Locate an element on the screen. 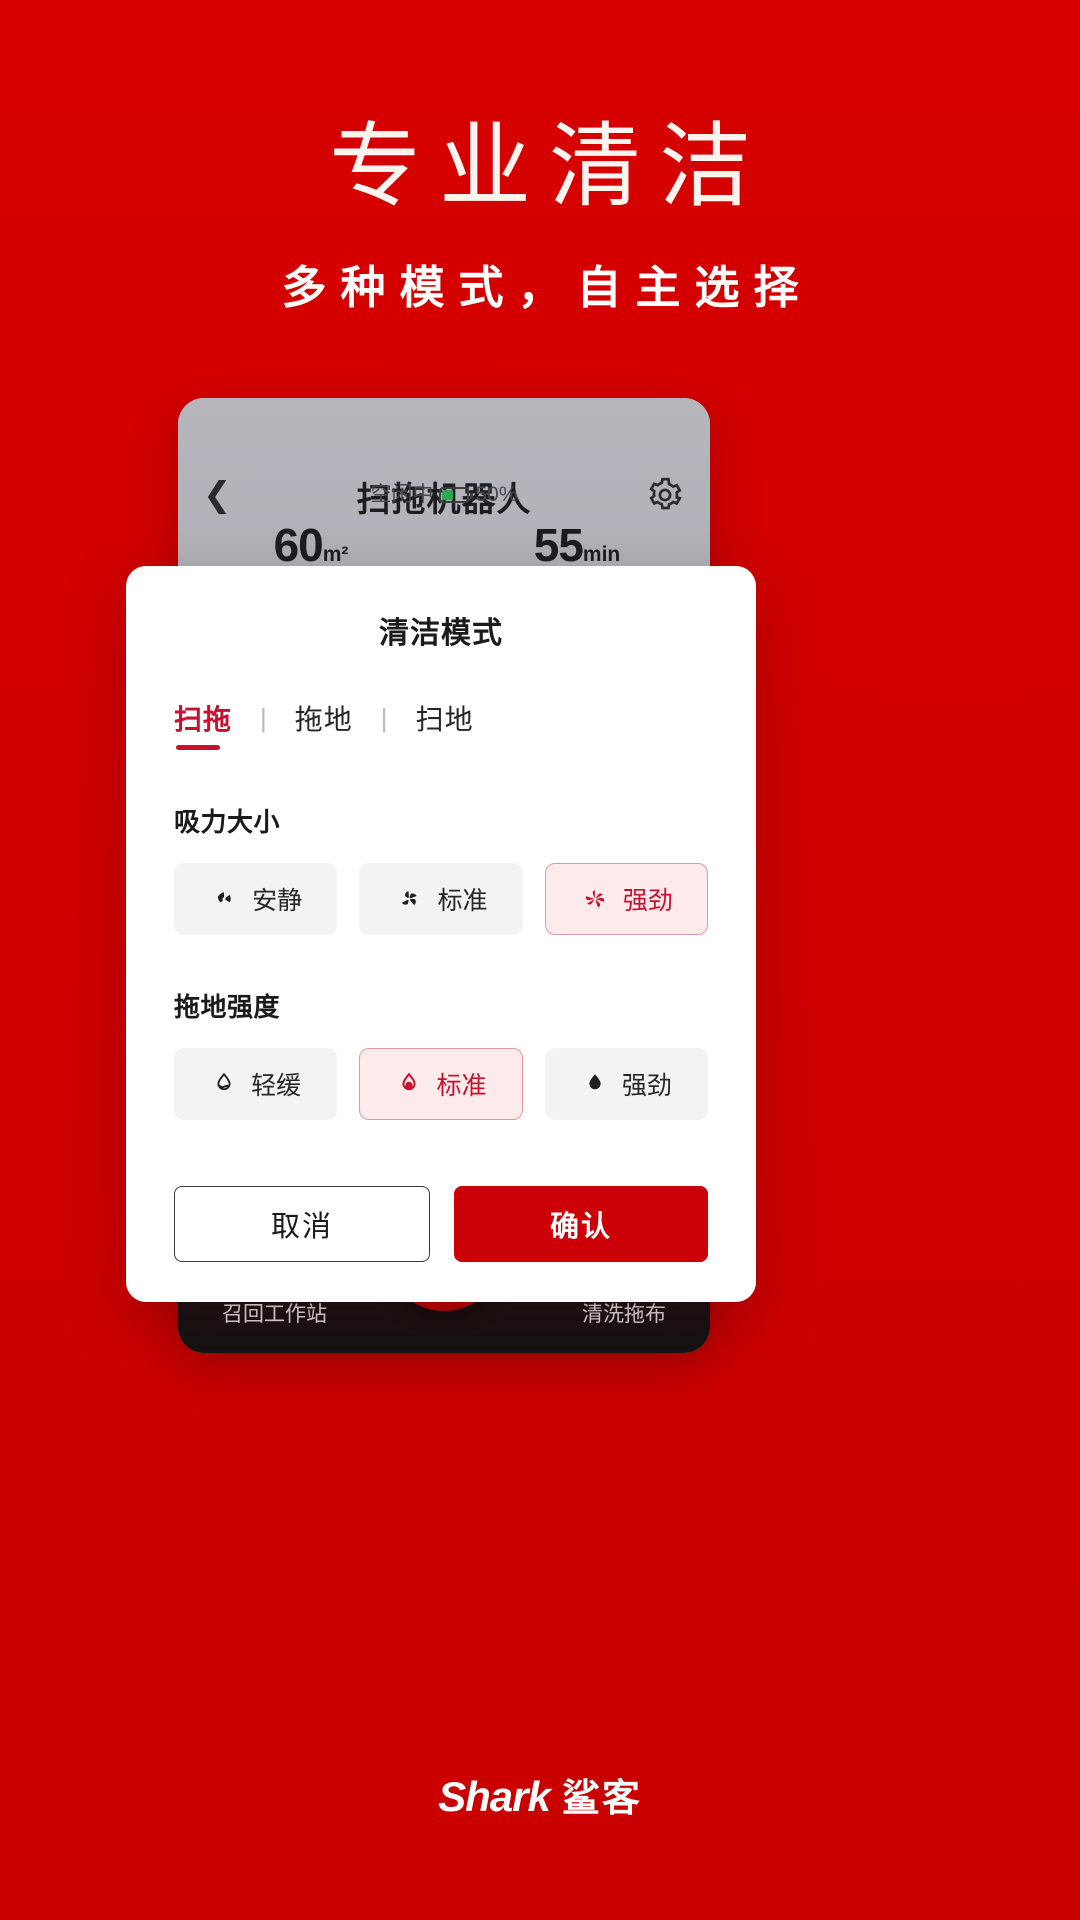 The width and height of the screenshot is (1080, 1920). page-title: 专业清洁 is located at coordinates (548, 167).